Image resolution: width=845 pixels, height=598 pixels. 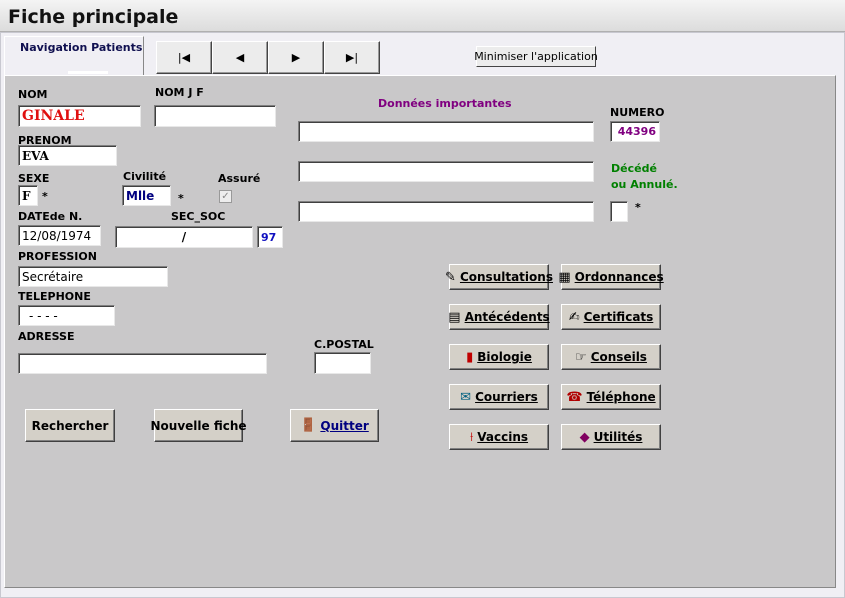 I want to click on consultations-button: ✎ Consultations, so click(x=499, y=277).